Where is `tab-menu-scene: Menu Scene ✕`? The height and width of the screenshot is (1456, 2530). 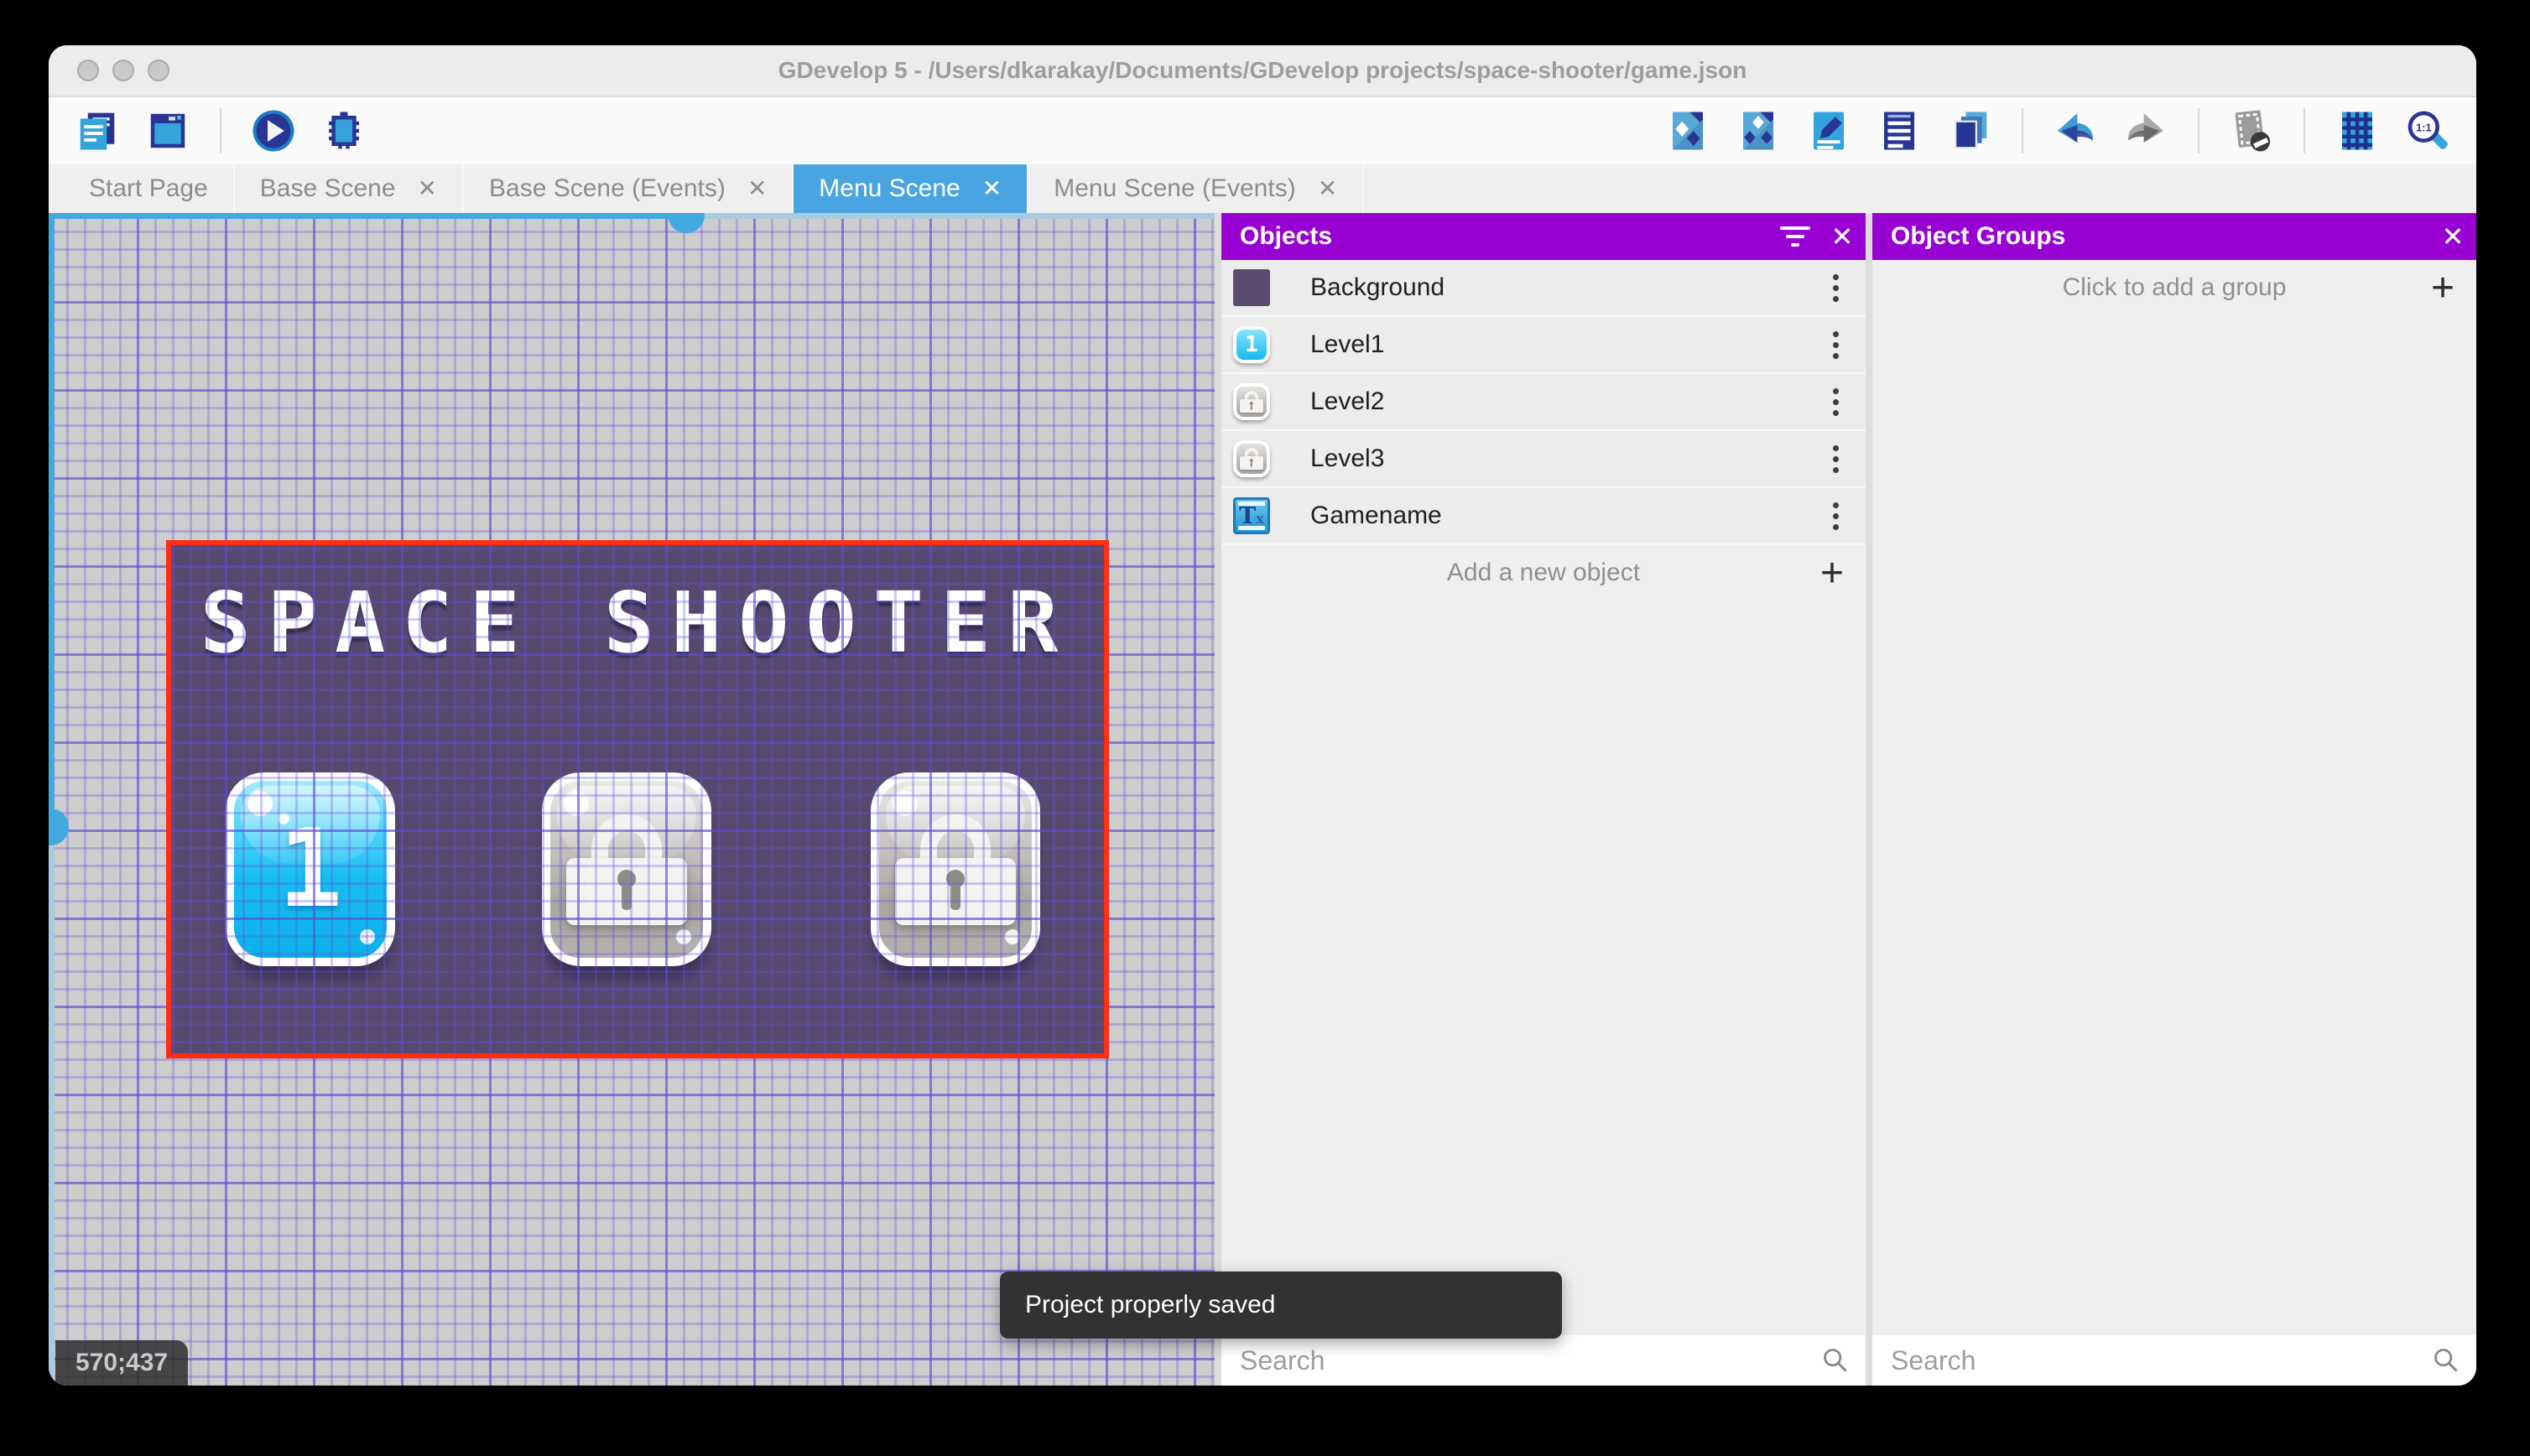 tab-menu-scene: Menu Scene ✕ is located at coordinates (911, 188).